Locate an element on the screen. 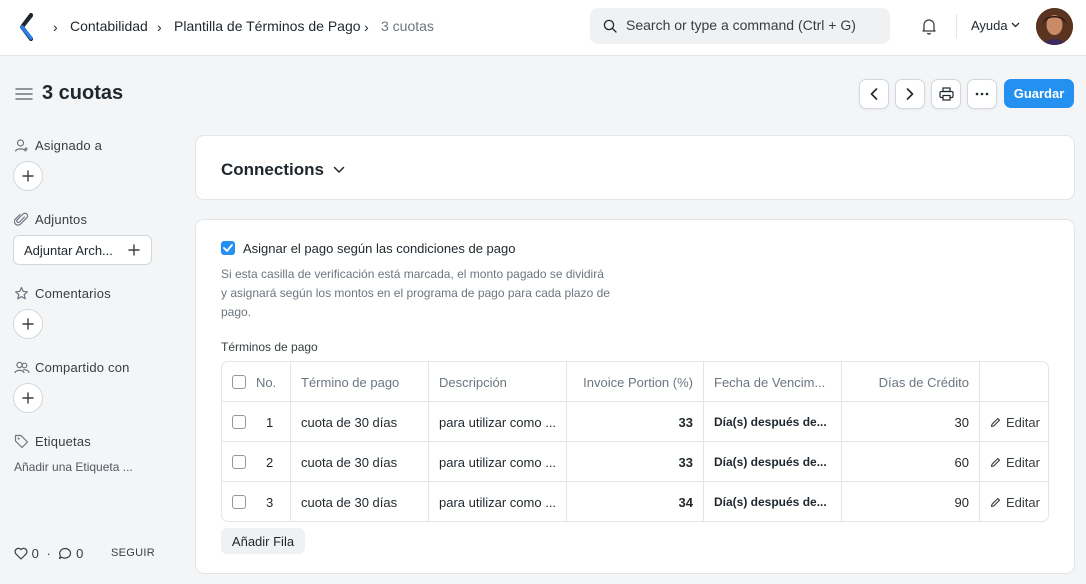 Image resolution: width=1086 pixels, height=584 pixels. more-actions-button is located at coordinates (982, 94).